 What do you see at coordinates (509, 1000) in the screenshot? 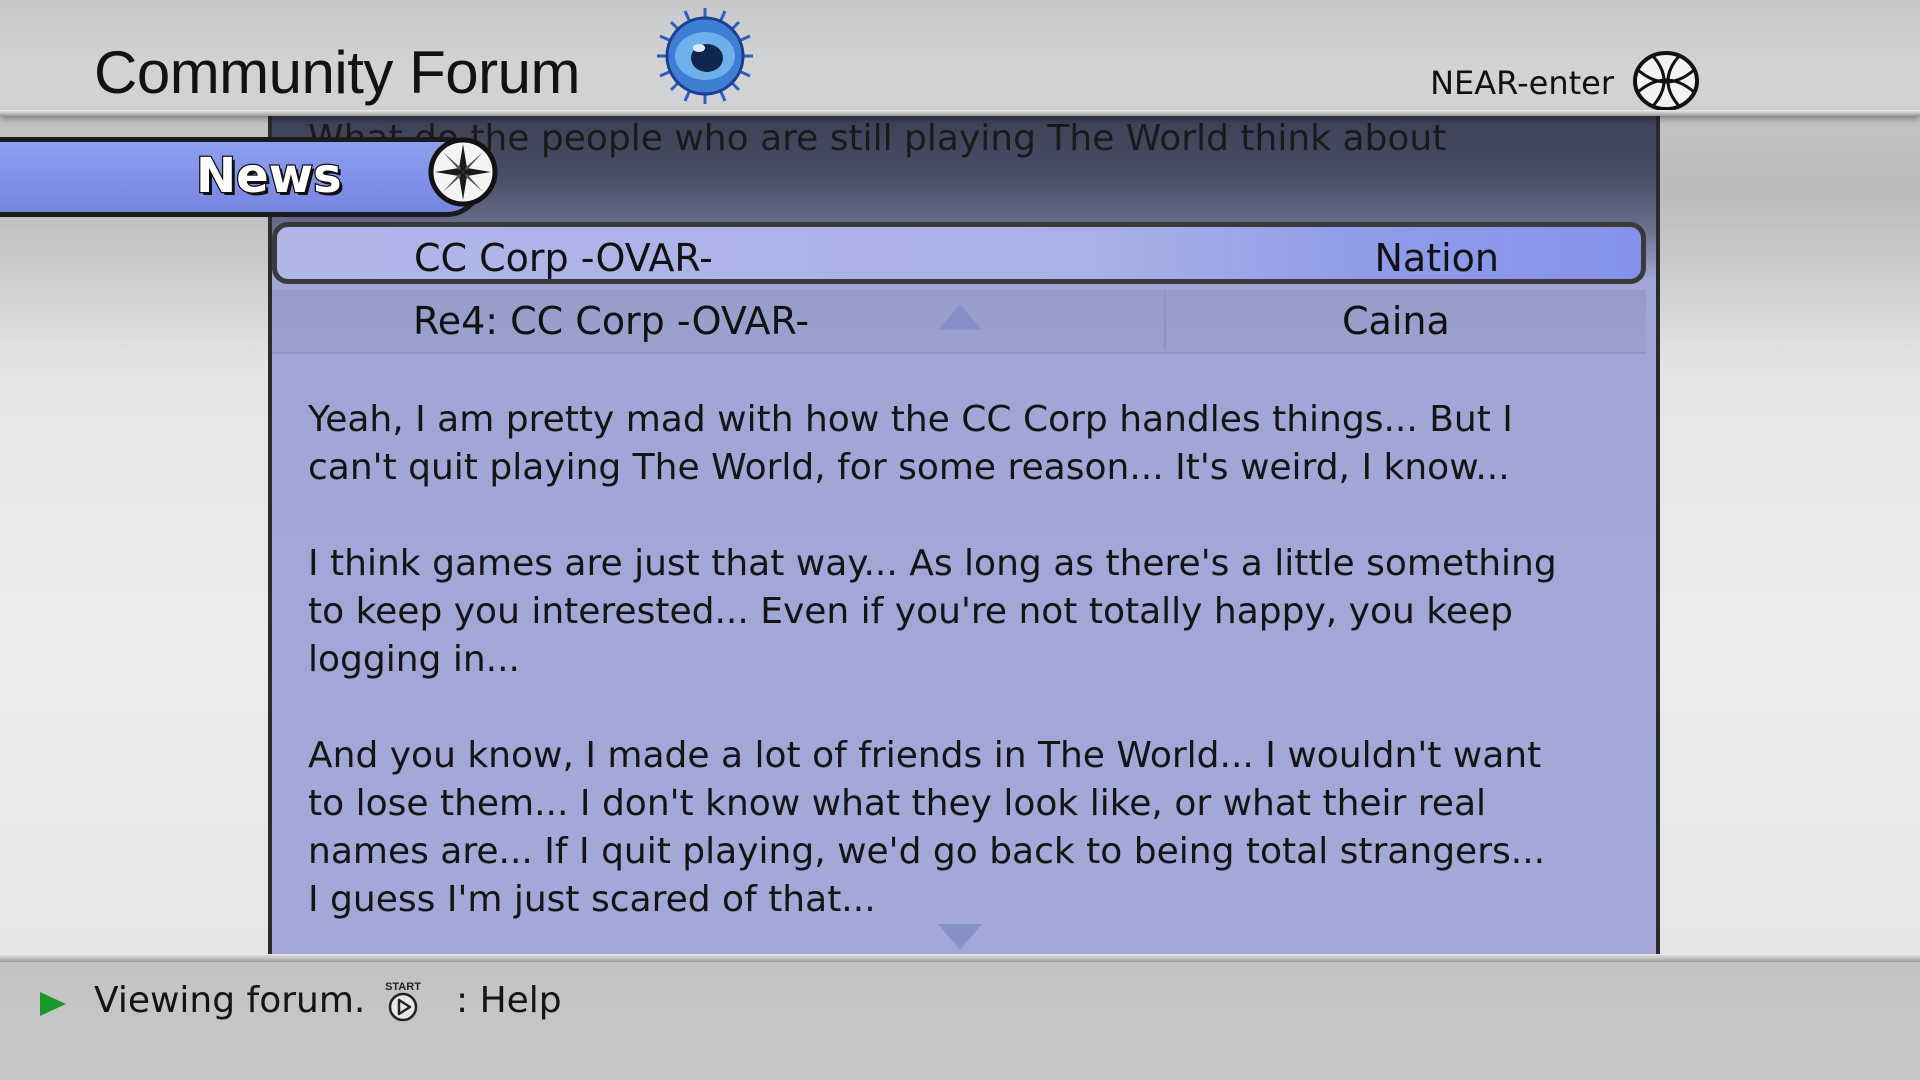
I see `help-label: : Help` at bounding box center [509, 1000].